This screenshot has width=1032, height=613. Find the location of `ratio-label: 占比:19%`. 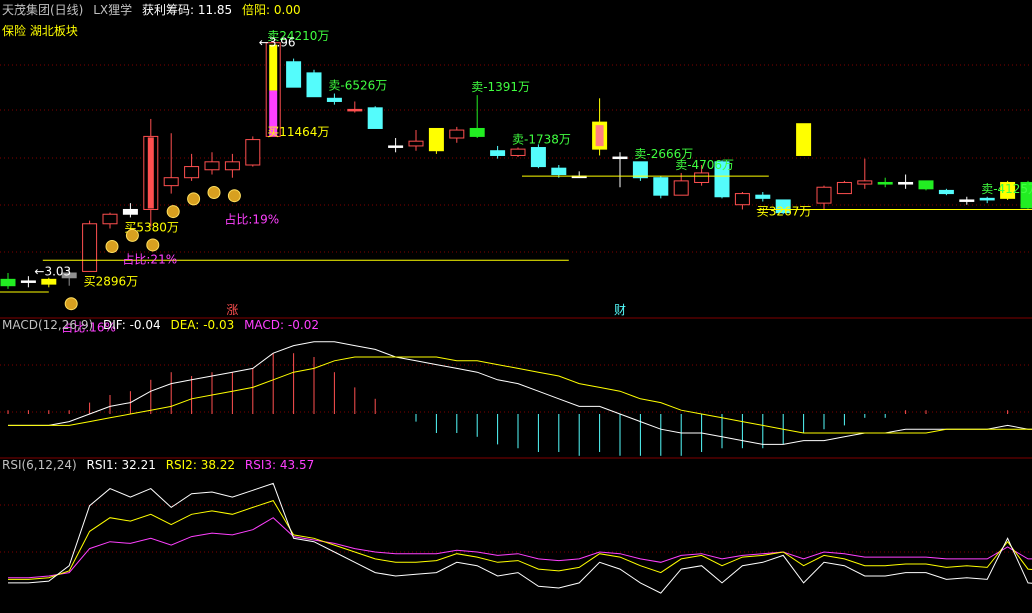

ratio-label: 占比:19% is located at coordinates (251, 219).